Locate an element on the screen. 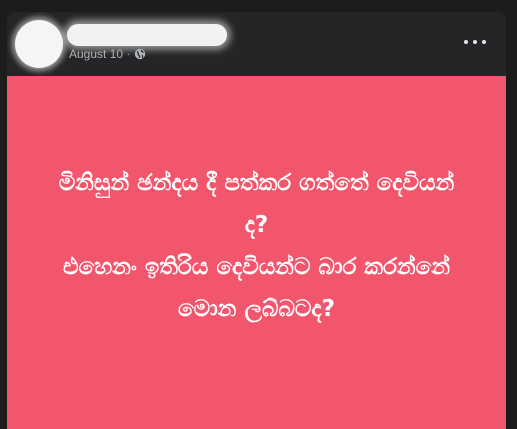 The image size is (517, 429). post-header: August 10 · is located at coordinates (256, 44).